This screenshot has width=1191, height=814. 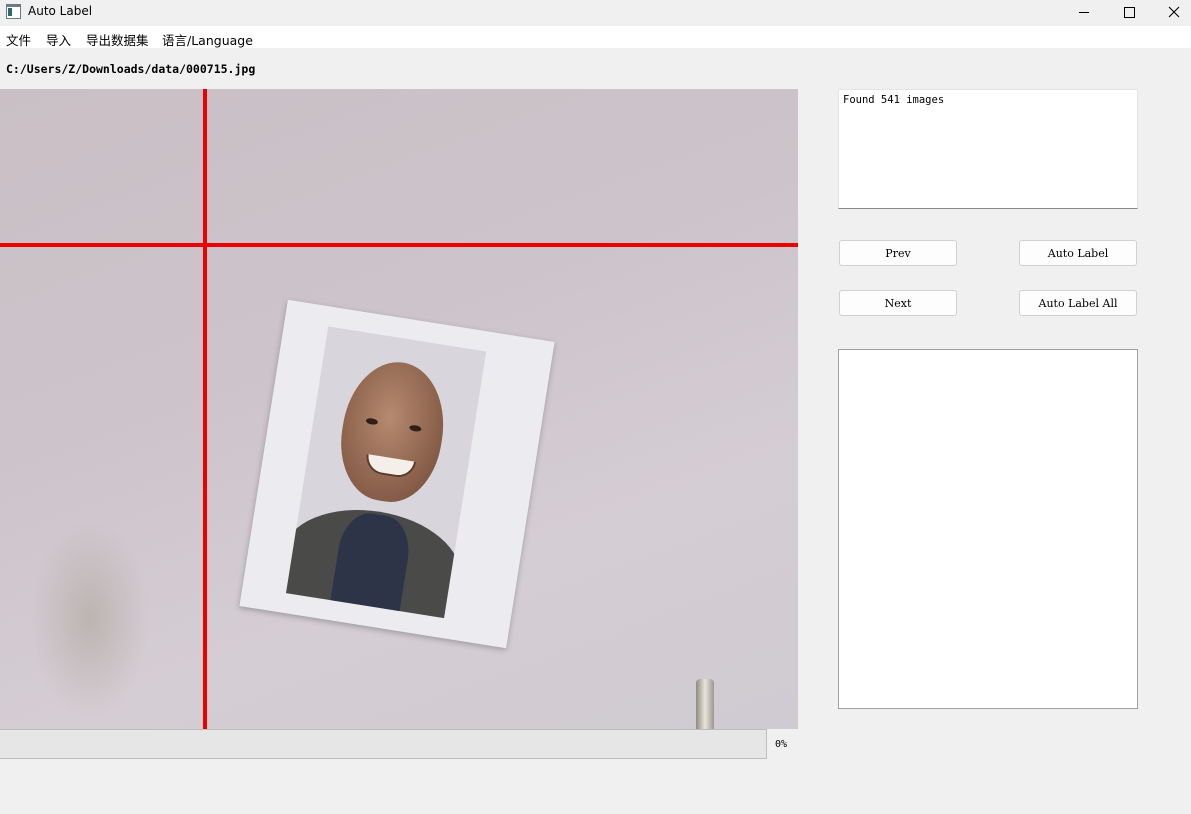 What do you see at coordinates (1078, 303) in the screenshot?
I see `auto-label-all-button: Auto Label All` at bounding box center [1078, 303].